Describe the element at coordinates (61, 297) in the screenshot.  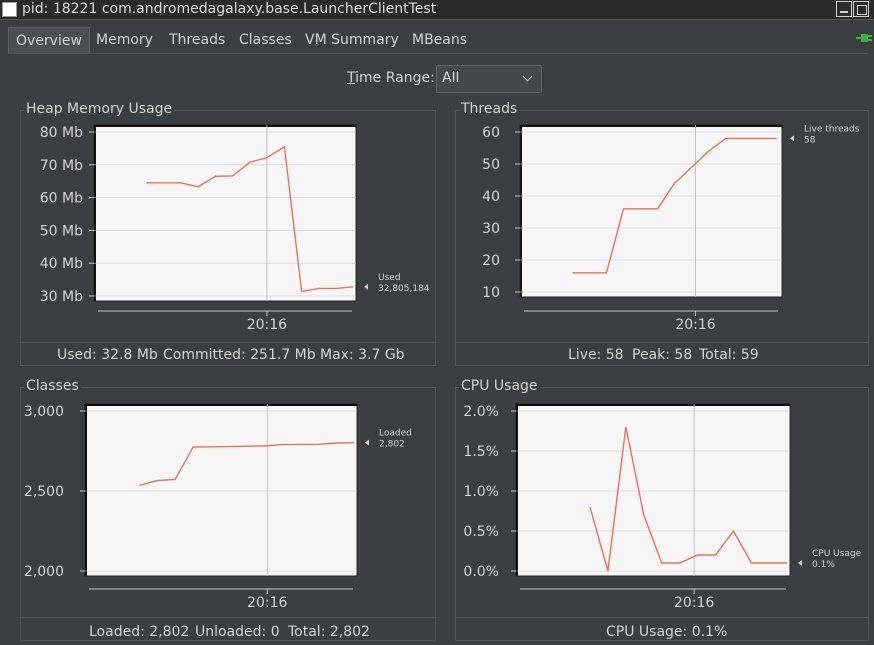
I see `y-tick-label: 30 Mb` at that location.